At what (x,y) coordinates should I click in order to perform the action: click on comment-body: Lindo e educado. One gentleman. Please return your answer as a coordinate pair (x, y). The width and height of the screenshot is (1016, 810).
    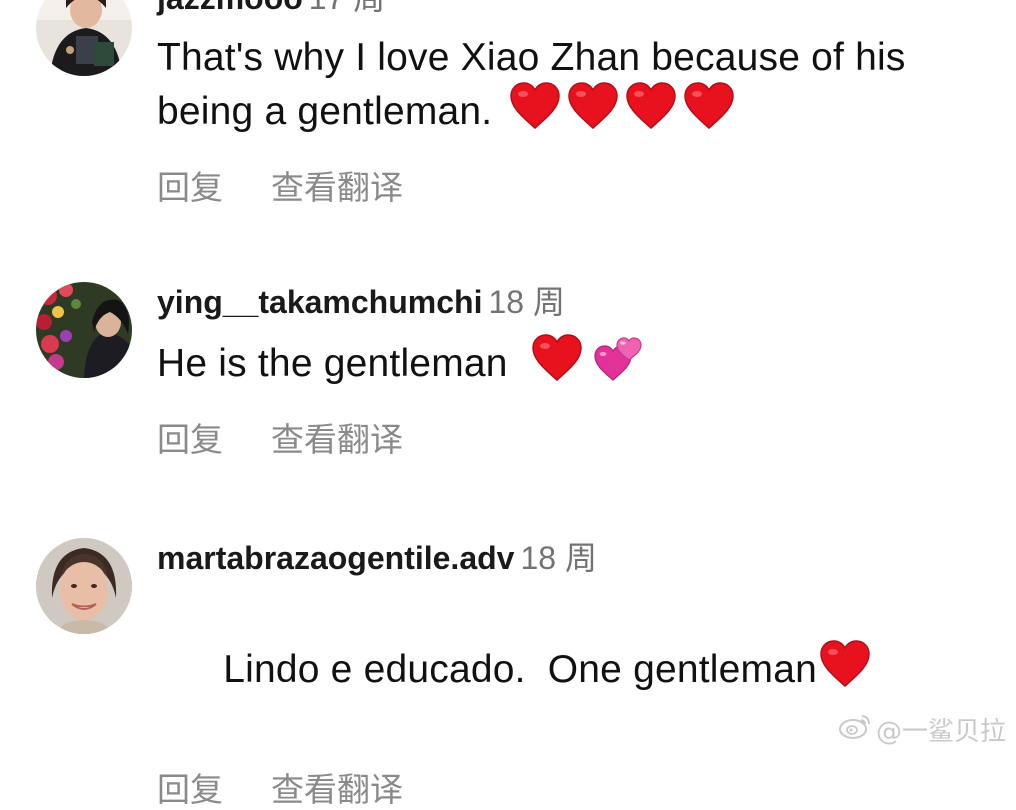
    Looking at the image, I should click on (520, 669).